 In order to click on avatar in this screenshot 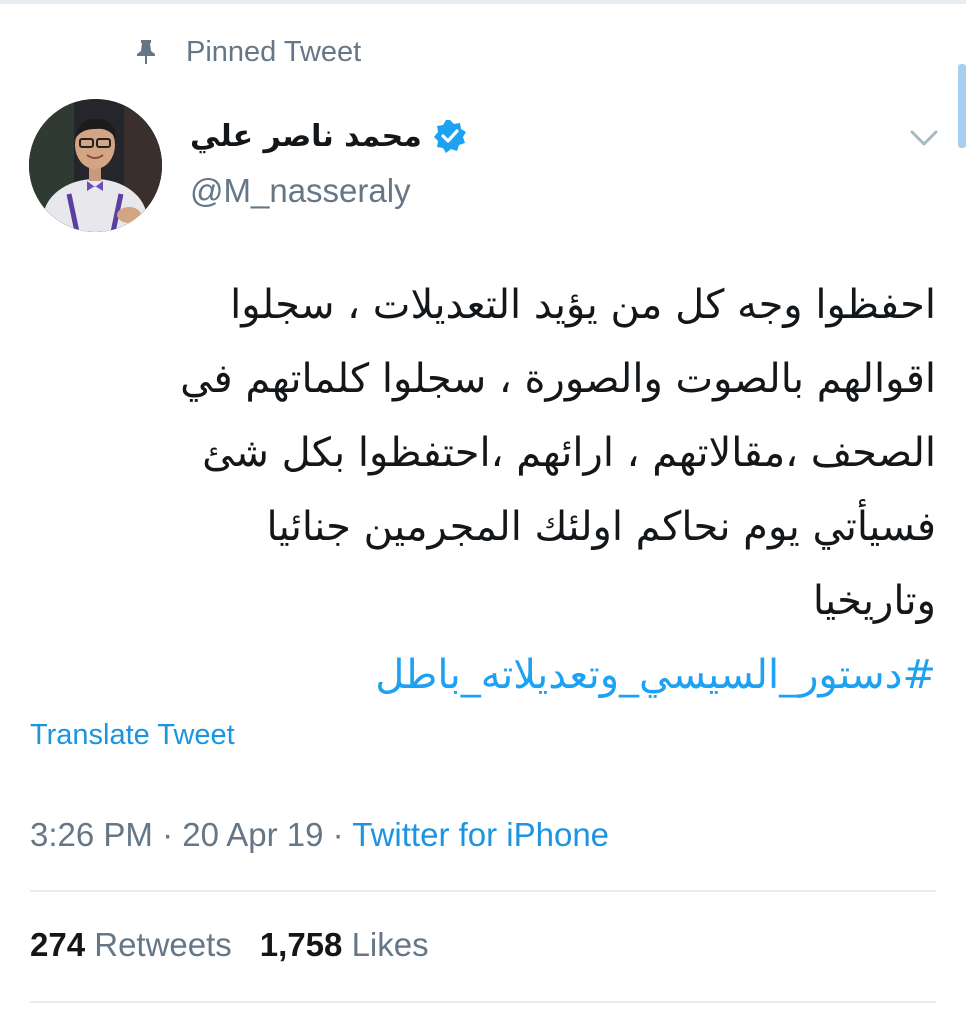, I will do `click(95, 165)`.